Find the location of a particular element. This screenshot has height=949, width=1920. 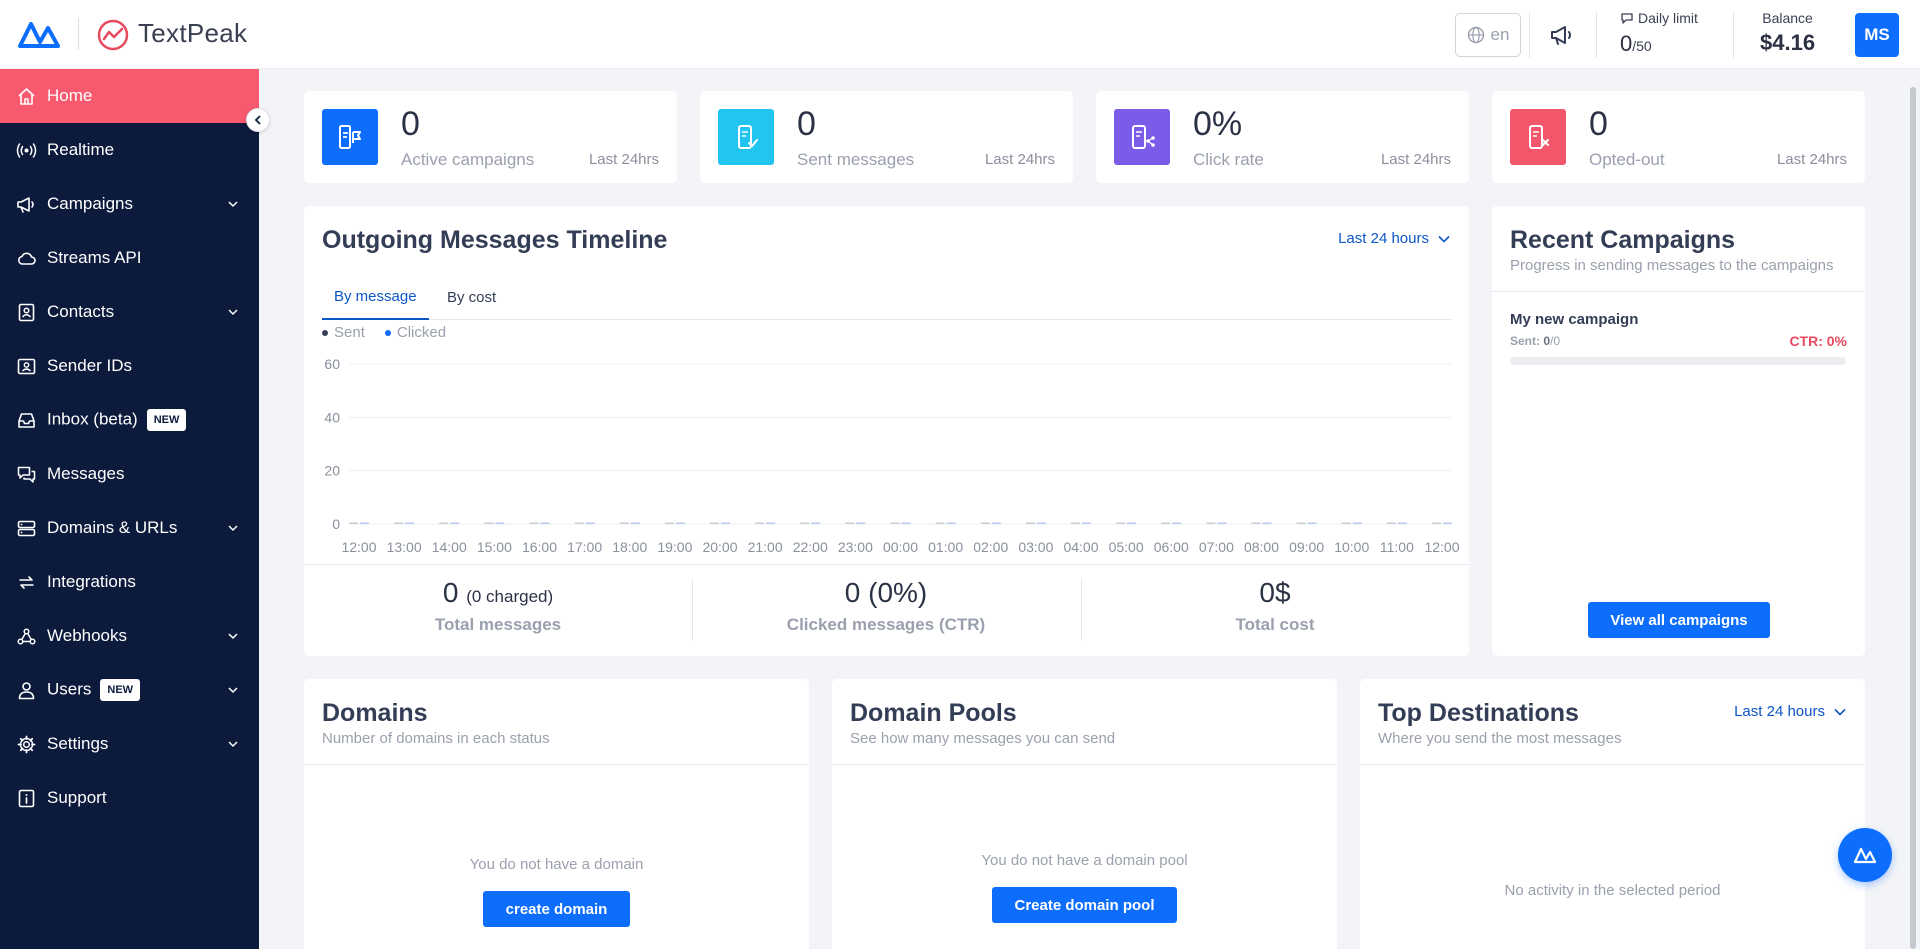

timeline-period-select: Last 24 hours is located at coordinates (1394, 238).